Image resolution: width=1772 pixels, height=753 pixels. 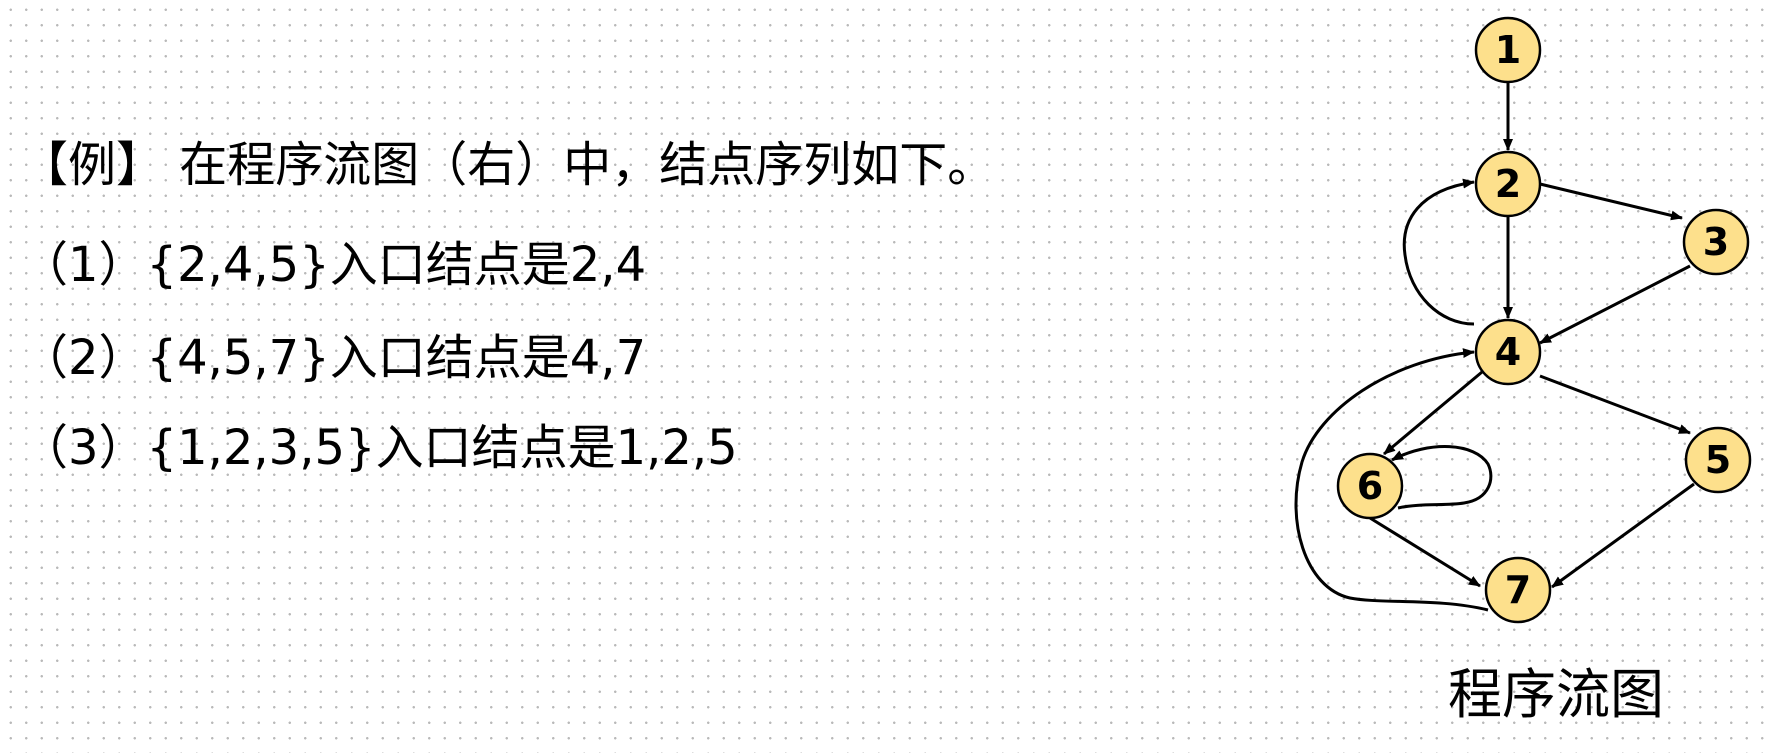 I want to click on node-5: 5, so click(x=1718, y=460).